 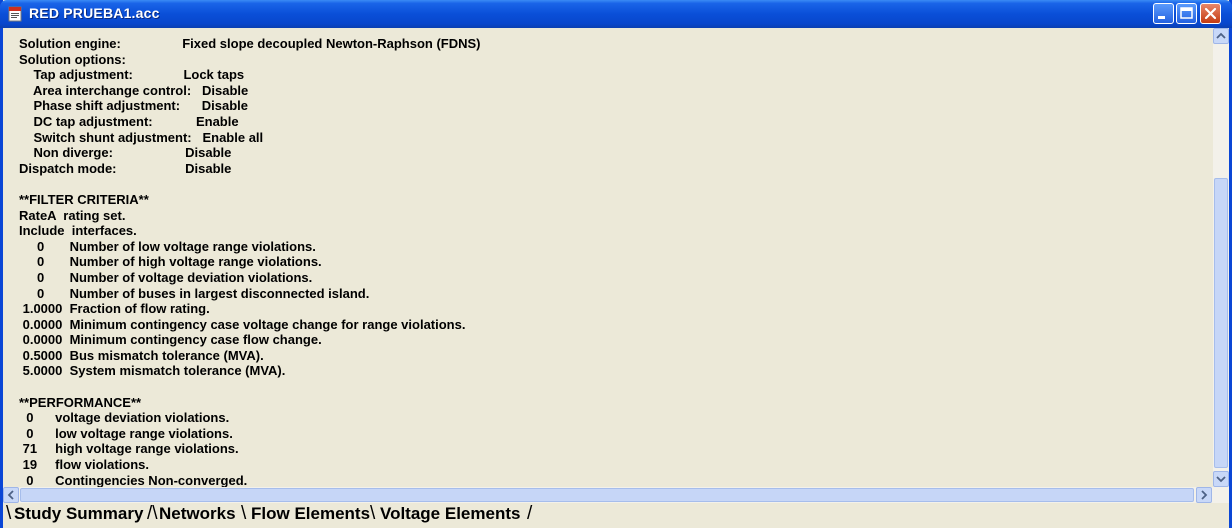 What do you see at coordinates (126, 433) in the screenshot?
I see `report-line: 0 low voltage range violations.` at bounding box center [126, 433].